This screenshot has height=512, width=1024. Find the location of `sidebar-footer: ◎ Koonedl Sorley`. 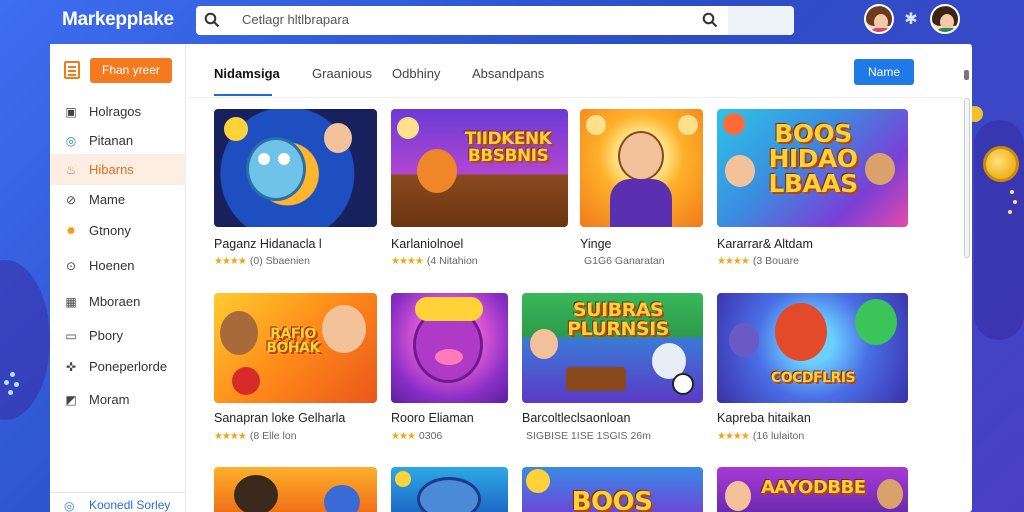

sidebar-footer: ◎ Koonedl Sorley is located at coordinates (118, 502).